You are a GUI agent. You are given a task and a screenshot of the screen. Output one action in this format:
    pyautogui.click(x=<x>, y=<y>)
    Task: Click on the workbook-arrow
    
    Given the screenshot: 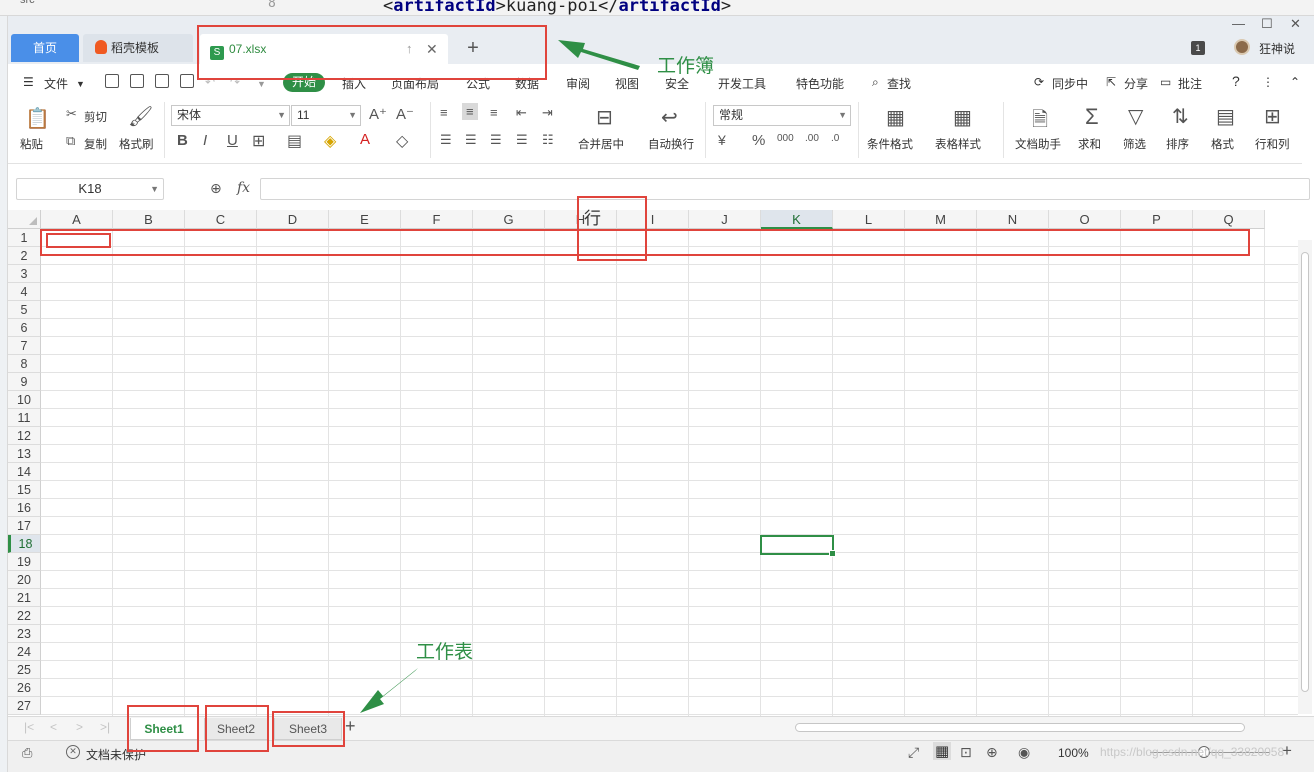 What is the action you would take?
    pyautogui.click(x=599, y=55)
    